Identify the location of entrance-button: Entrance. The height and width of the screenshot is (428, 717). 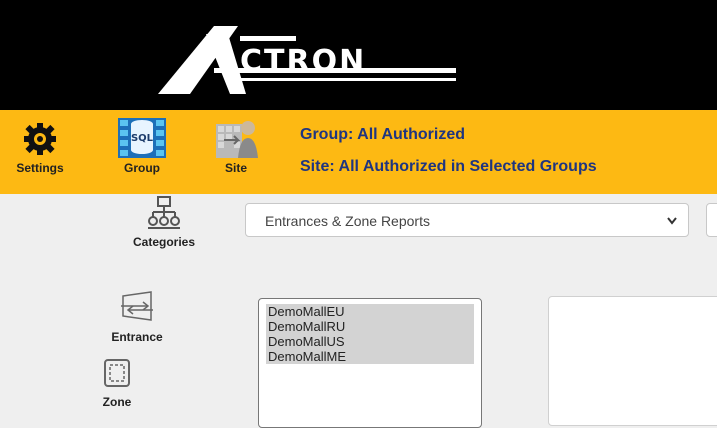
(137, 317).